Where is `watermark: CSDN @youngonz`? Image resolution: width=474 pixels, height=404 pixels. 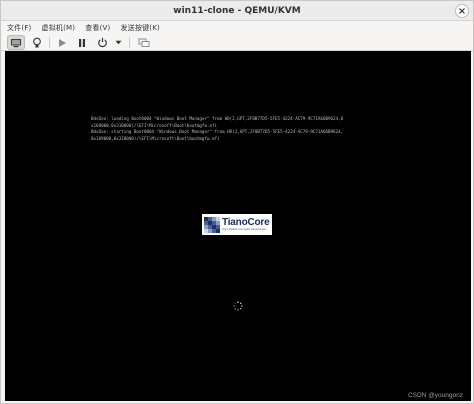 watermark: CSDN @youngonz is located at coordinates (435, 395).